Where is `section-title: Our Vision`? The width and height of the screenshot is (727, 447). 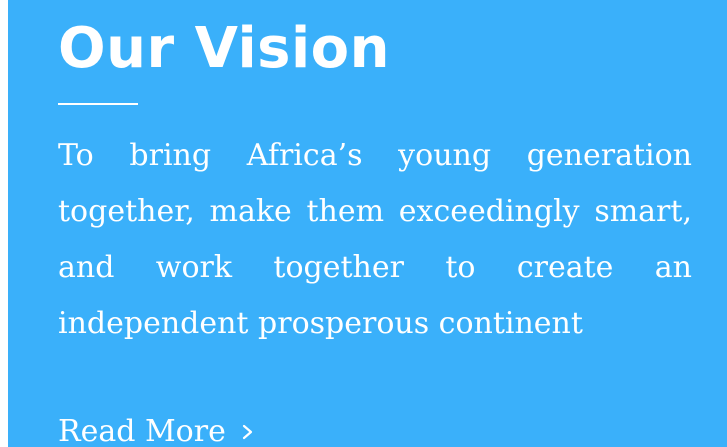 section-title: Our Vision is located at coordinates (224, 48).